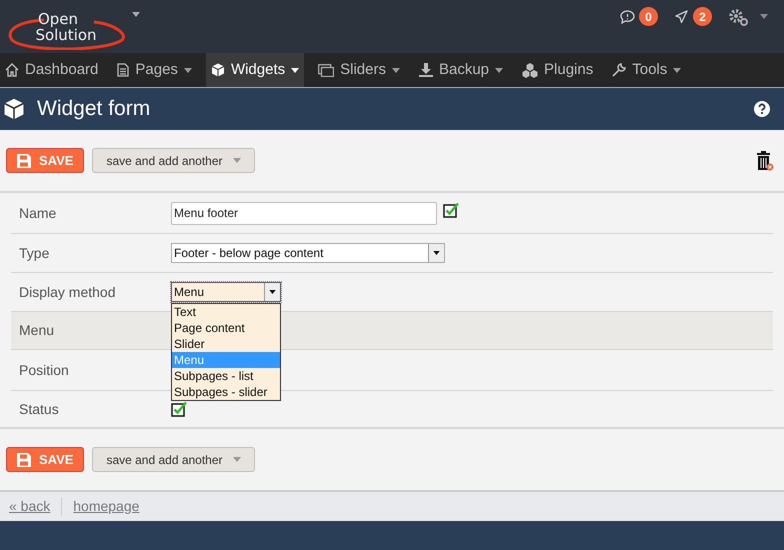 This screenshot has width=784, height=550. Describe the element at coordinates (461, 70) in the screenshot. I see `nav-item: Backup` at that location.